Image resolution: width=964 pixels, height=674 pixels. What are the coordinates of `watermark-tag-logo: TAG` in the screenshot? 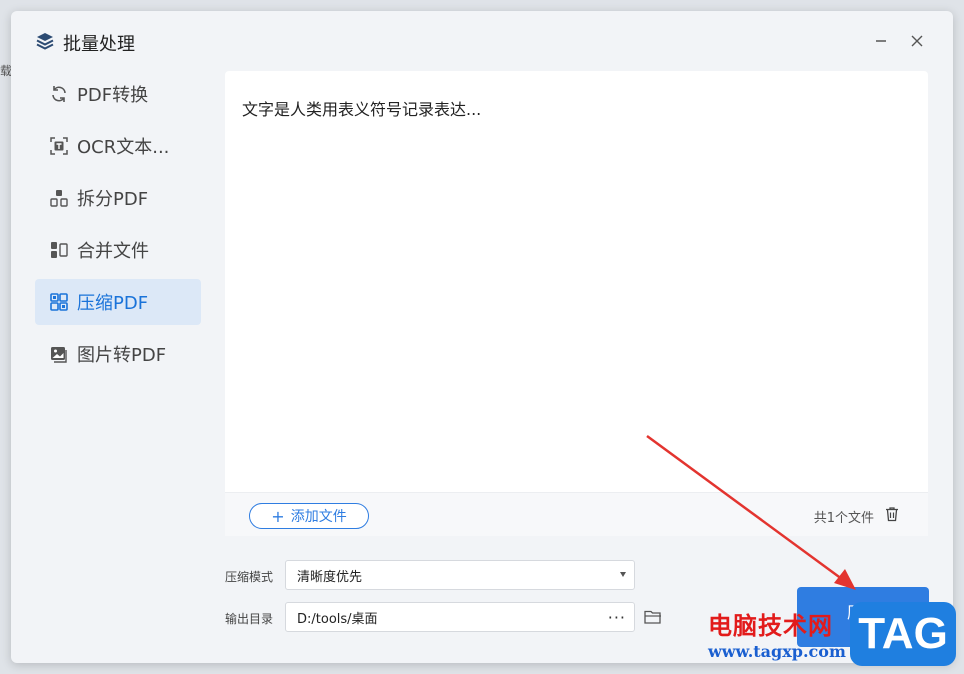 It's located at (903, 634).